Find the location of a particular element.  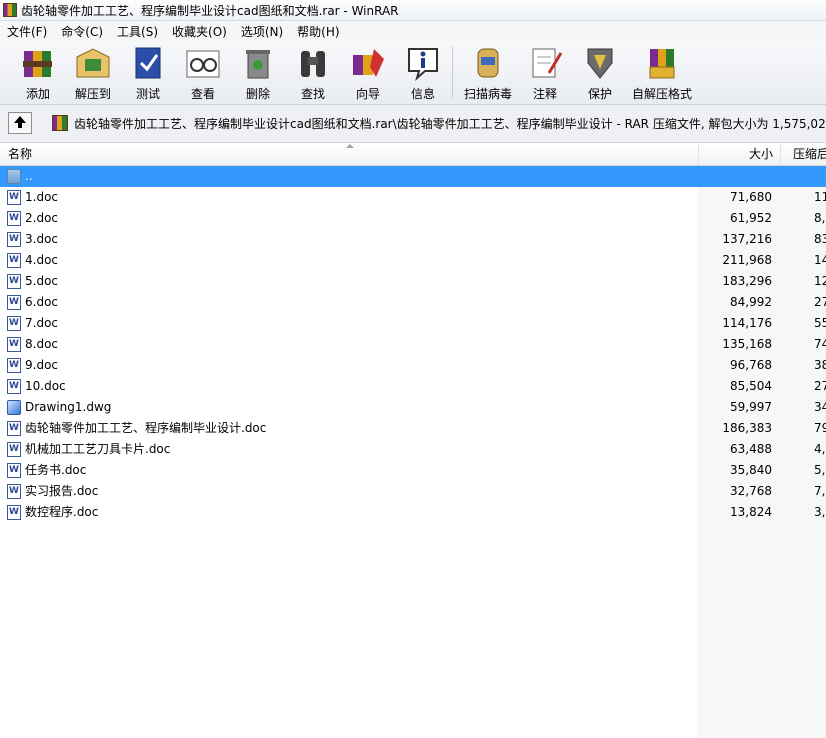

wizard-label: 向导 is located at coordinates (367, 94).